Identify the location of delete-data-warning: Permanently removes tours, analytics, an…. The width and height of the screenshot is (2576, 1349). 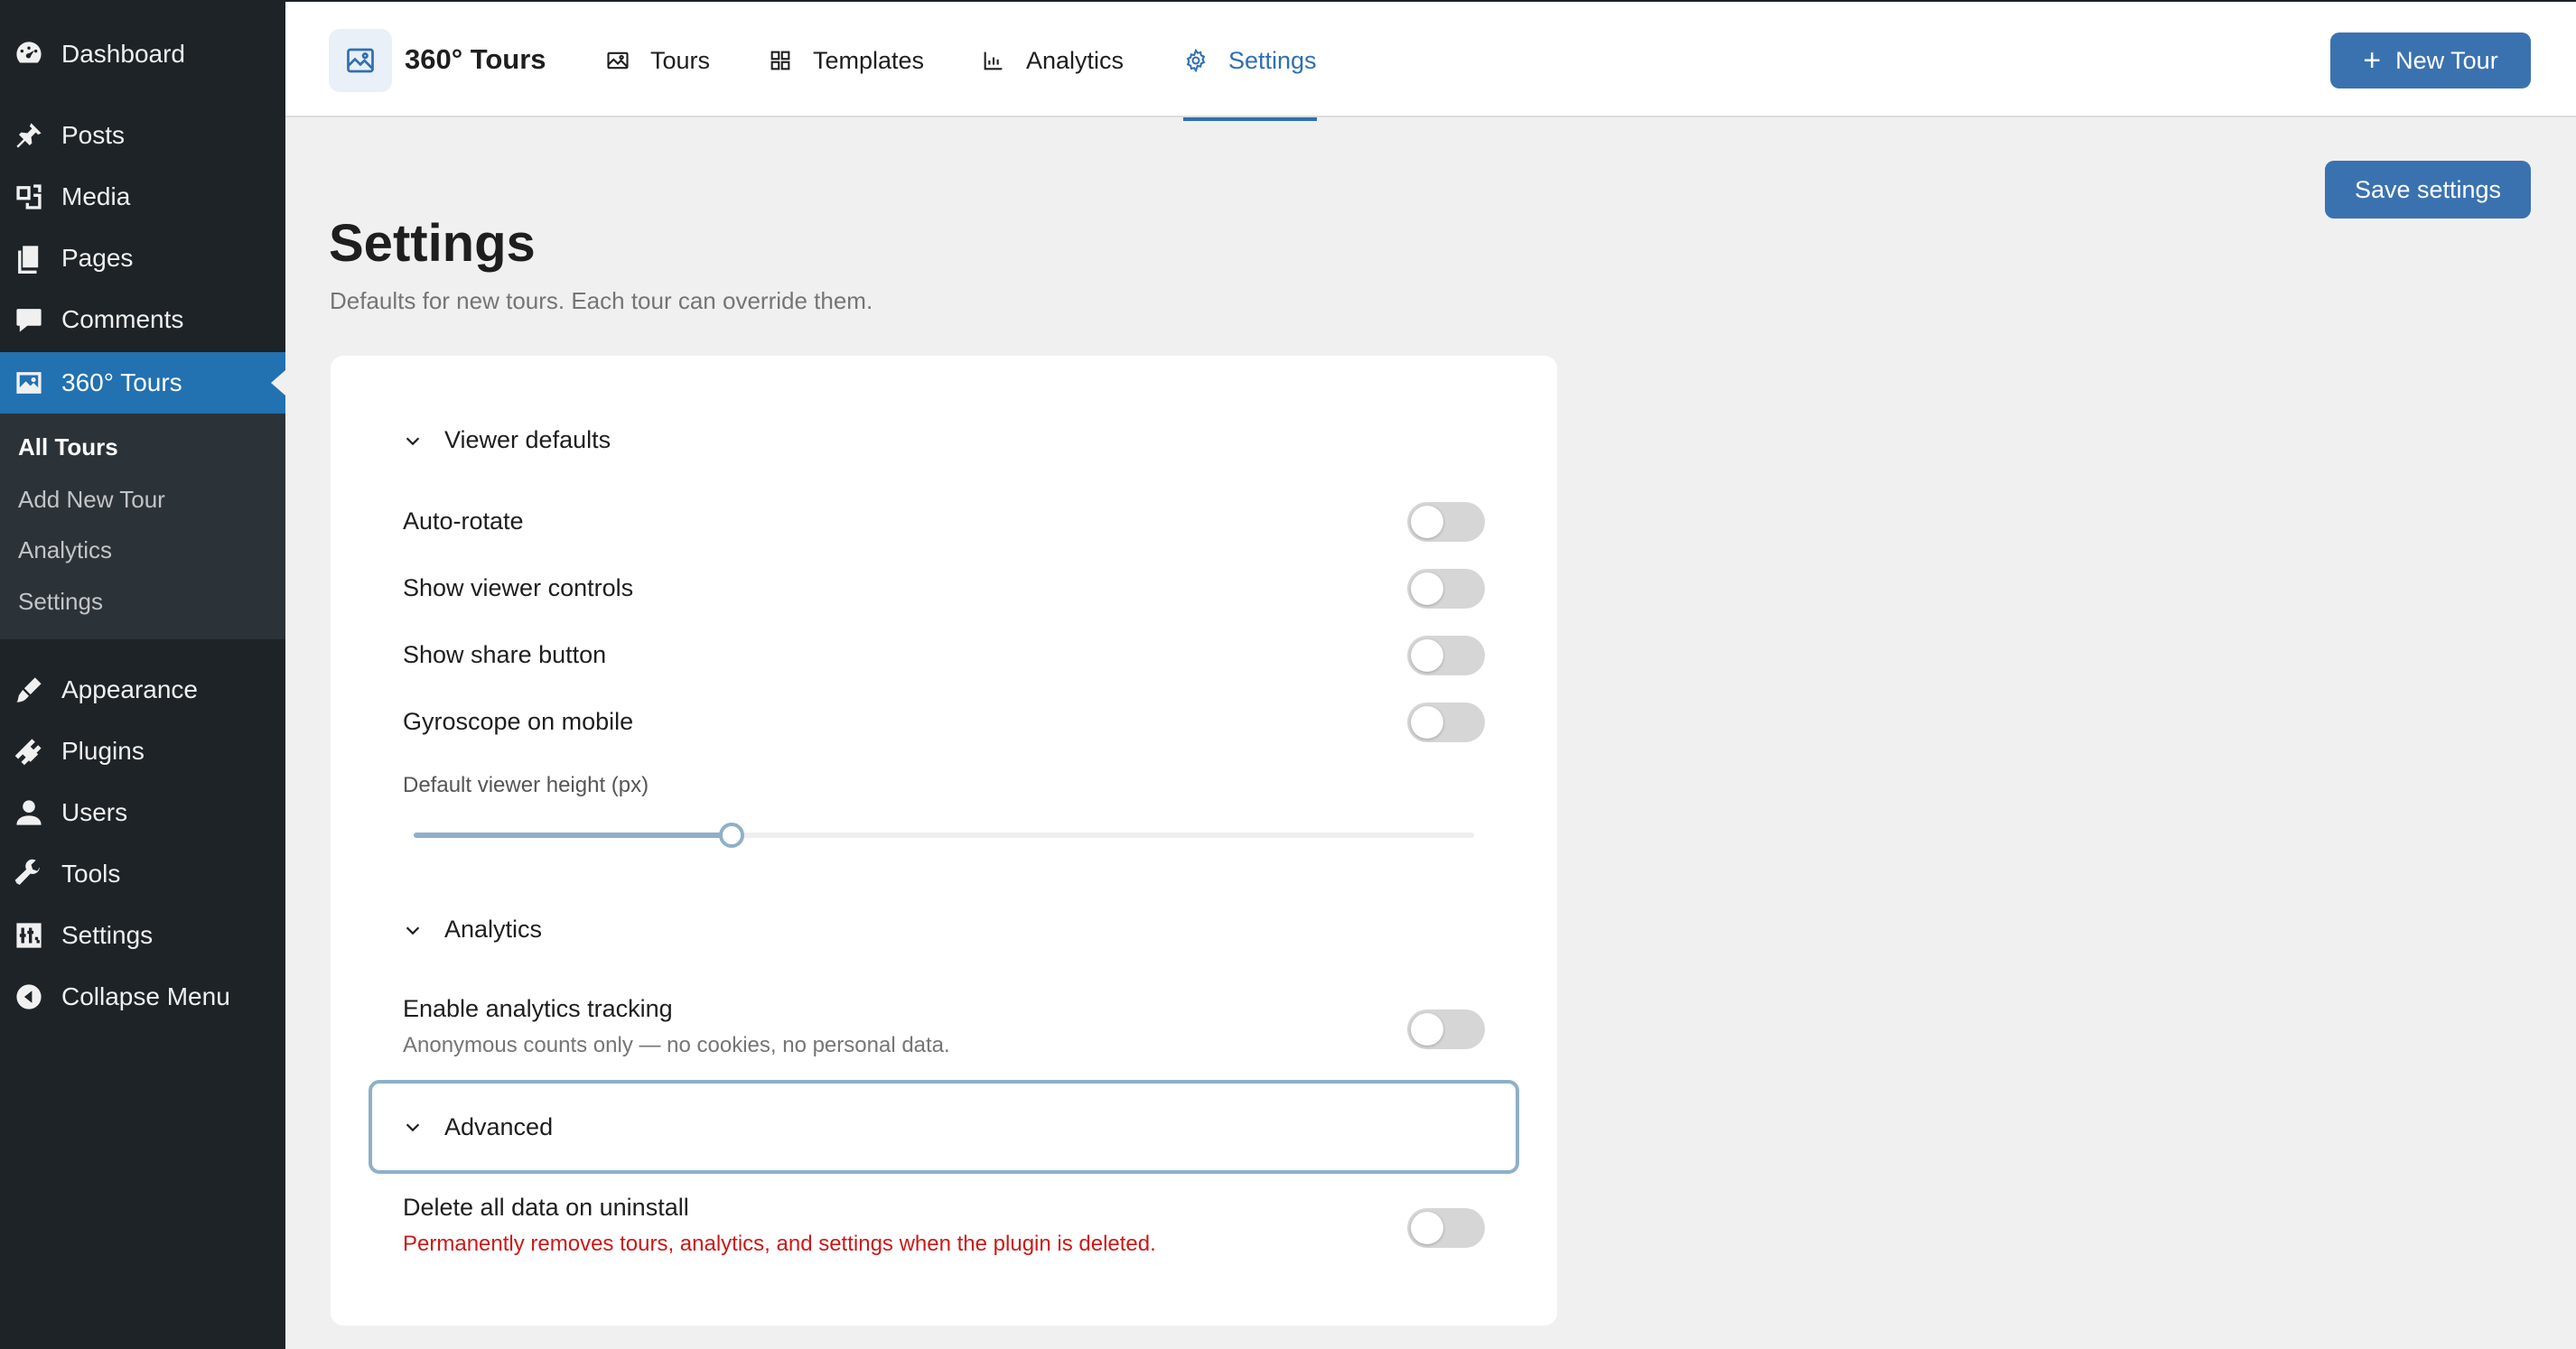
(779, 1244).